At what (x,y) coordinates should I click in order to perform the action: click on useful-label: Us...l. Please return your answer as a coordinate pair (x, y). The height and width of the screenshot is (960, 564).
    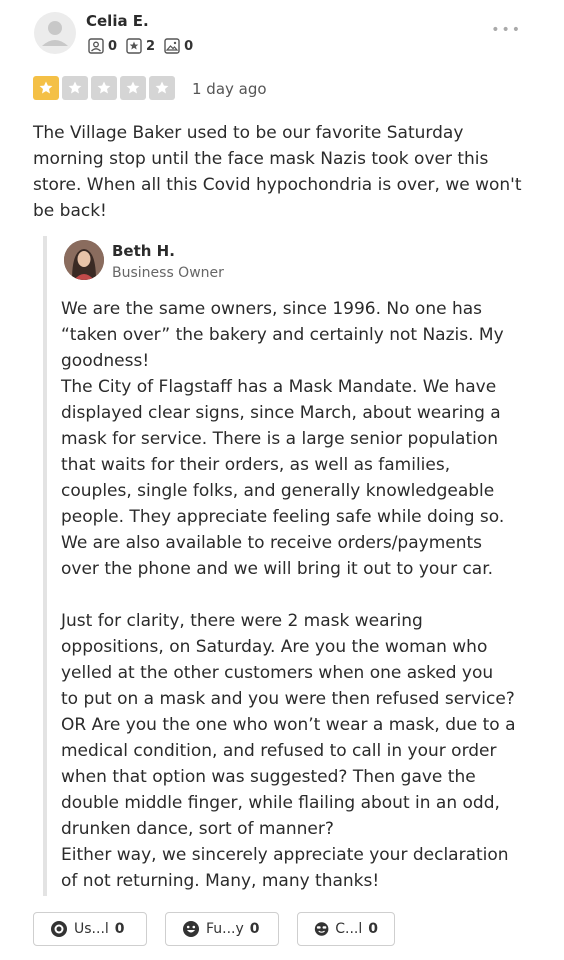
    Looking at the image, I should click on (91, 929).